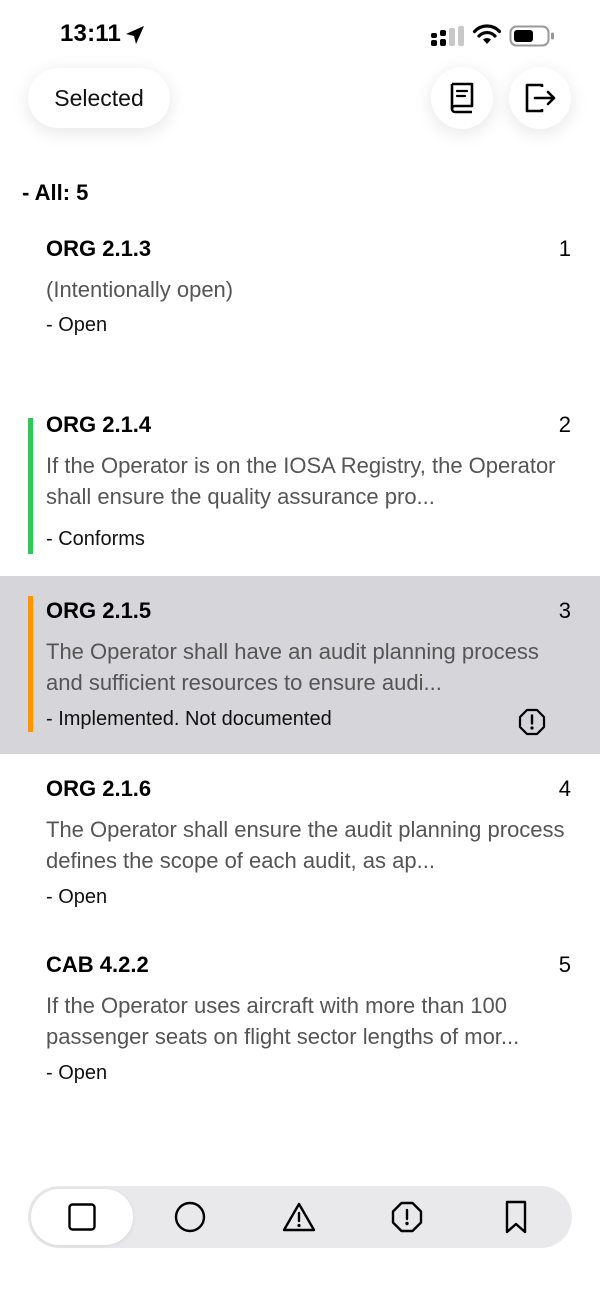 The height and width of the screenshot is (1298, 600). Describe the element at coordinates (300, 311) in the screenshot. I see `list-item: ORG 2.1.3 1 (Intentionally open) - Open` at that location.